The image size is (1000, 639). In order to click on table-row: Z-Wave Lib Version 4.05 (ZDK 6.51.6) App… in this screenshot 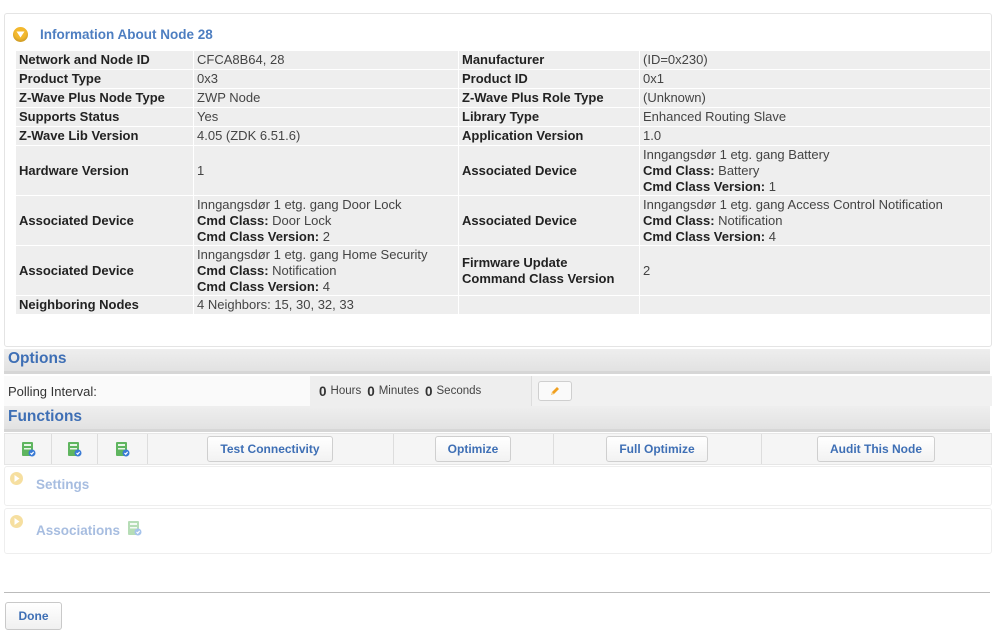, I will do `click(503, 136)`.